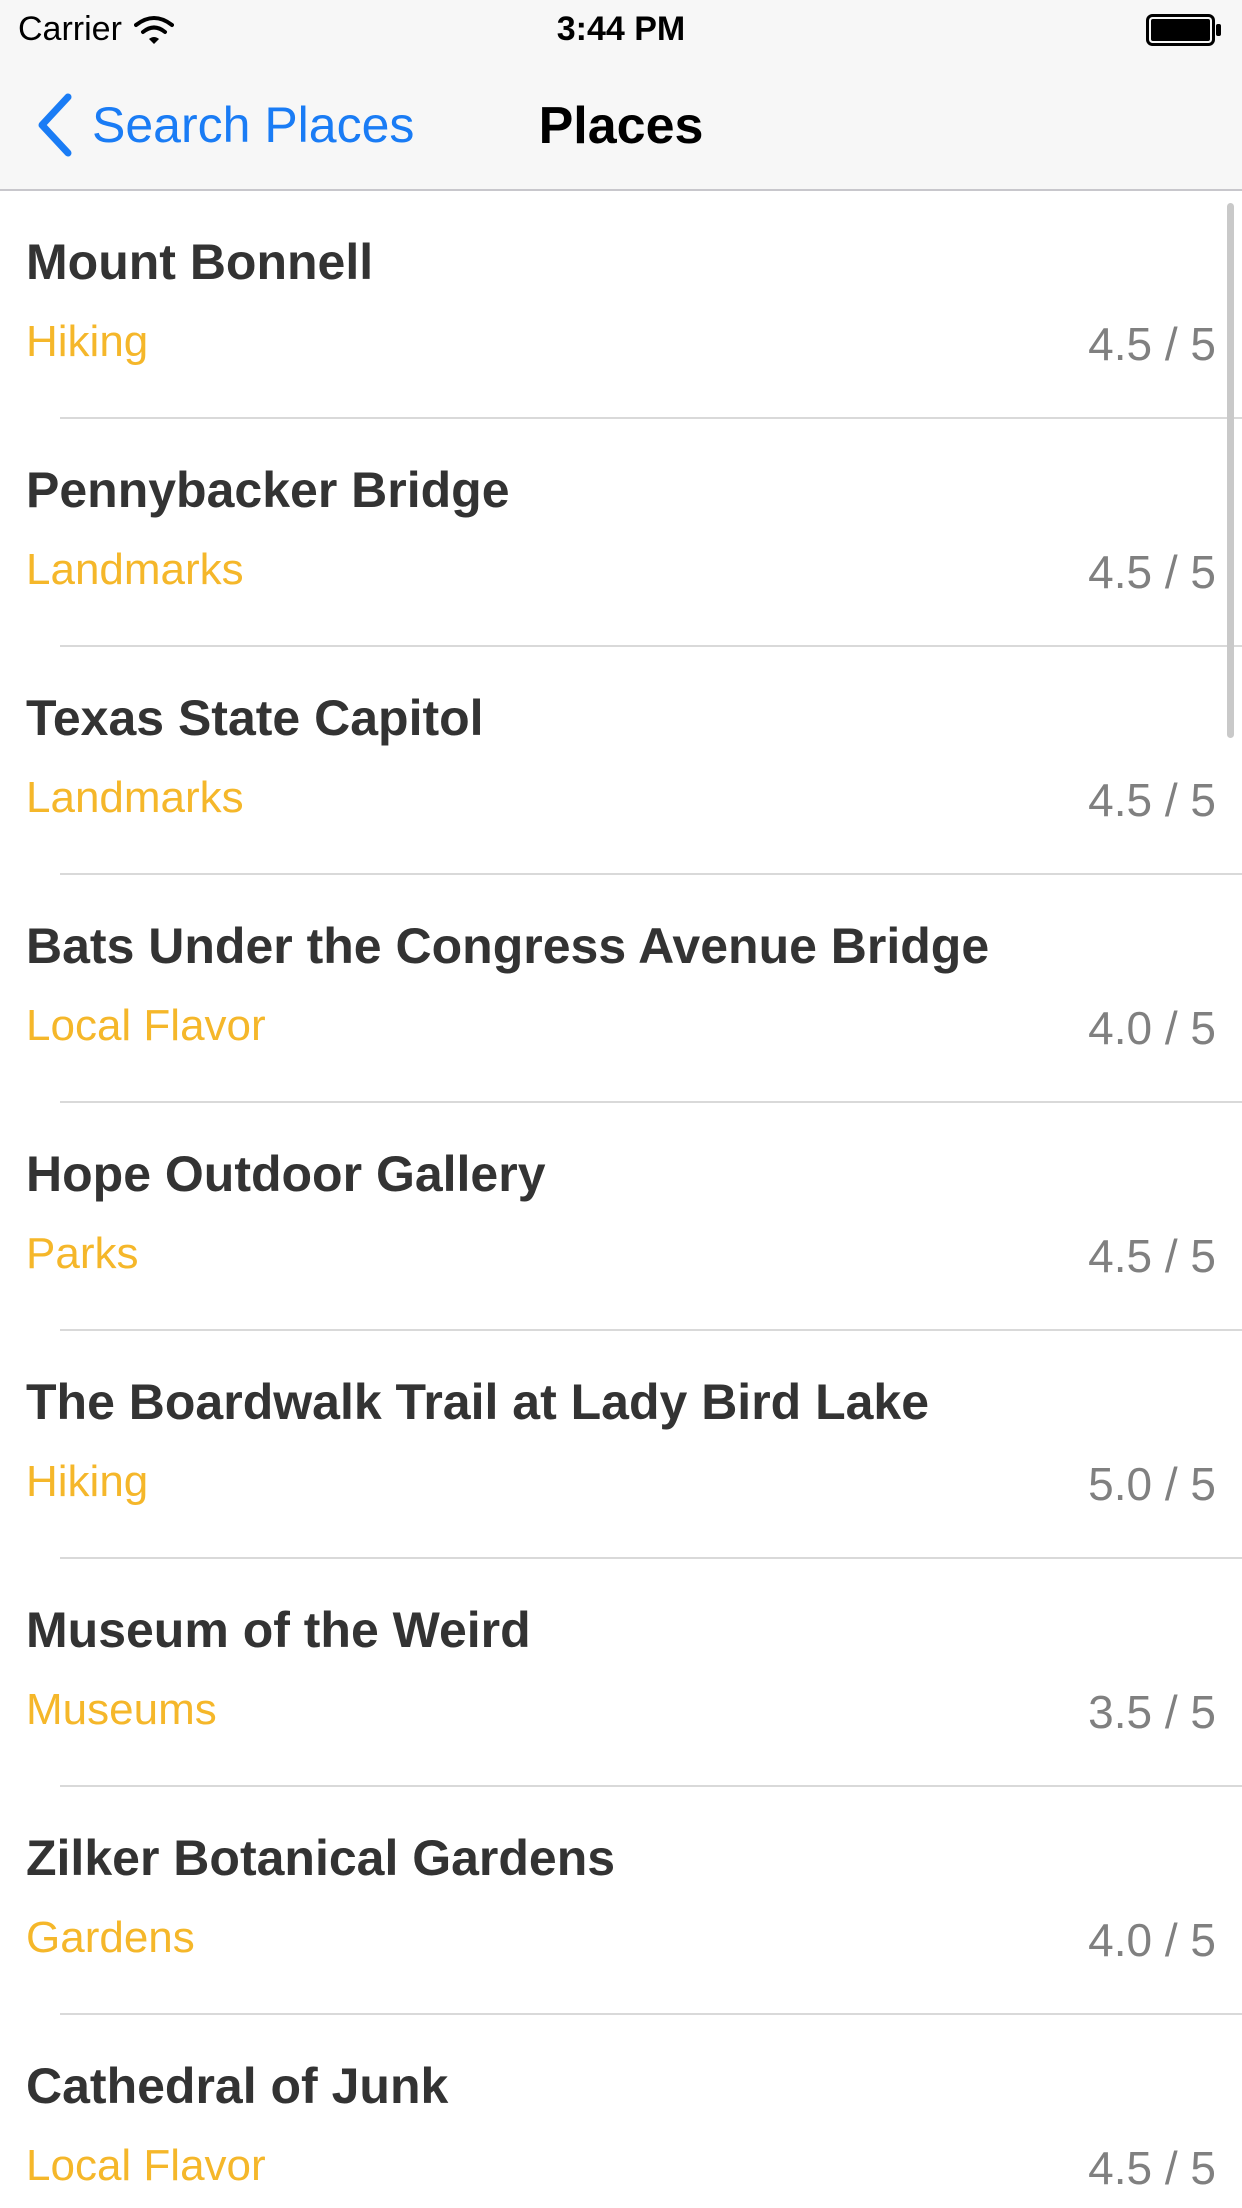 Image resolution: width=1242 pixels, height=2208 pixels. I want to click on place-rating: 5.0 / 5, so click(1152, 1484).